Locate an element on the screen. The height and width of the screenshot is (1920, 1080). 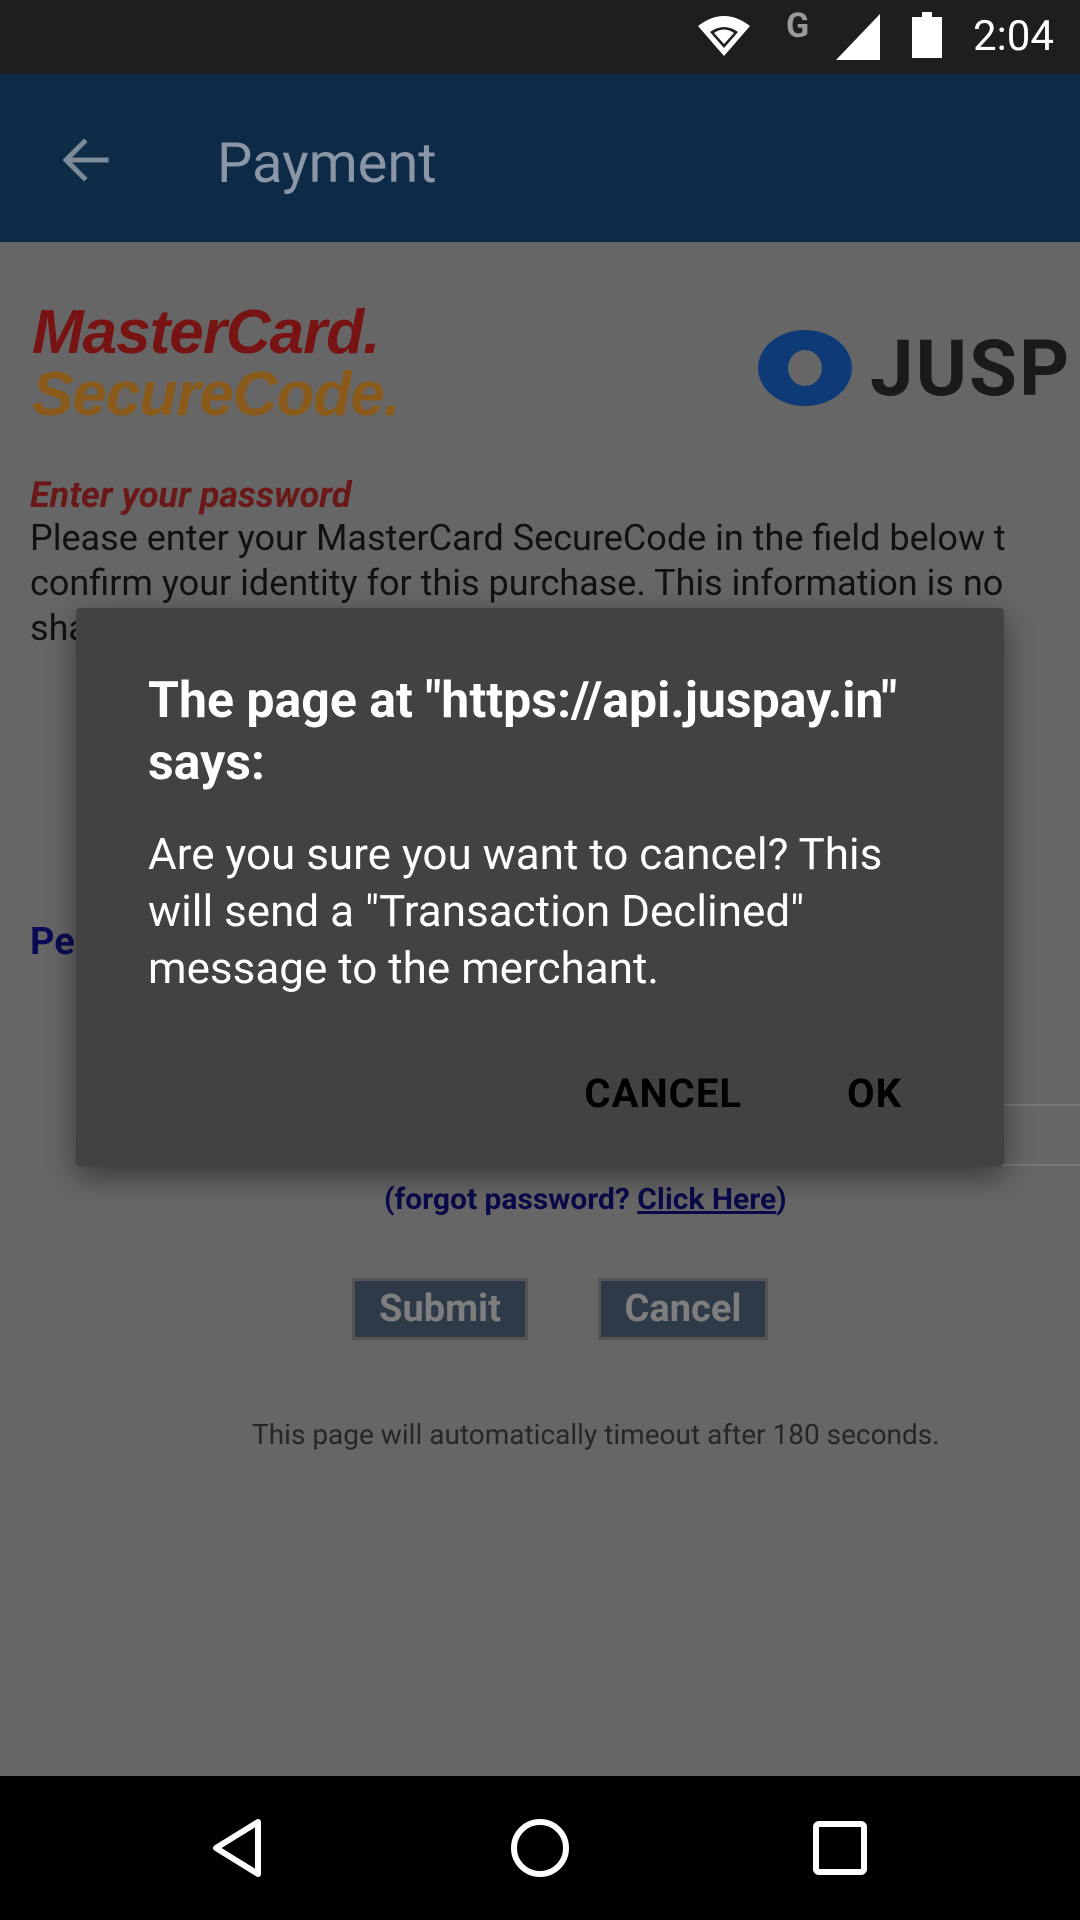
enter-password-heading: Enter your password is located at coordinates (191, 495).